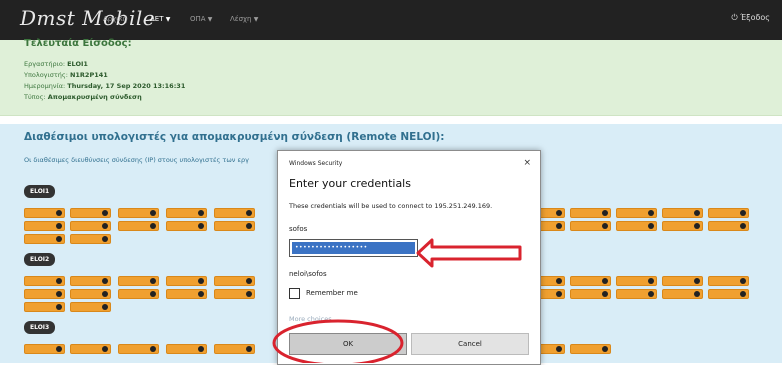  Describe the element at coordinates (45, 64) in the screenshot. I see `lab-label: Εργαστήριο:` at that location.